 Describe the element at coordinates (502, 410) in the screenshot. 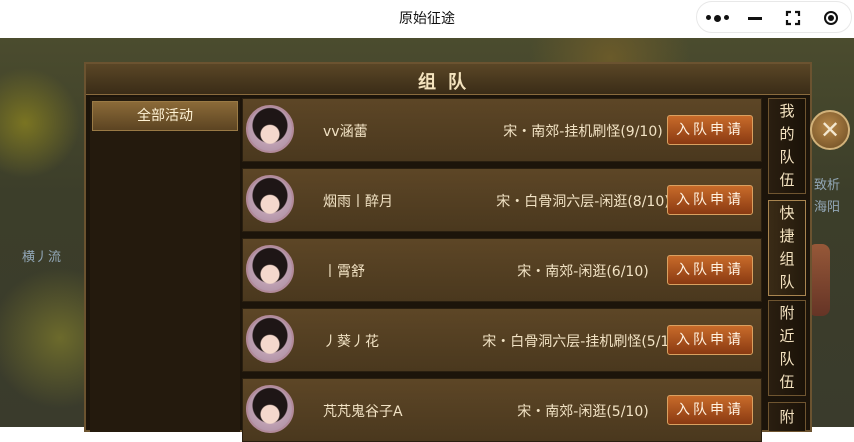

I see `team-row: 芃芃鬼谷子A 宋・南郊-闲逛(5/10) 入队申请` at that location.